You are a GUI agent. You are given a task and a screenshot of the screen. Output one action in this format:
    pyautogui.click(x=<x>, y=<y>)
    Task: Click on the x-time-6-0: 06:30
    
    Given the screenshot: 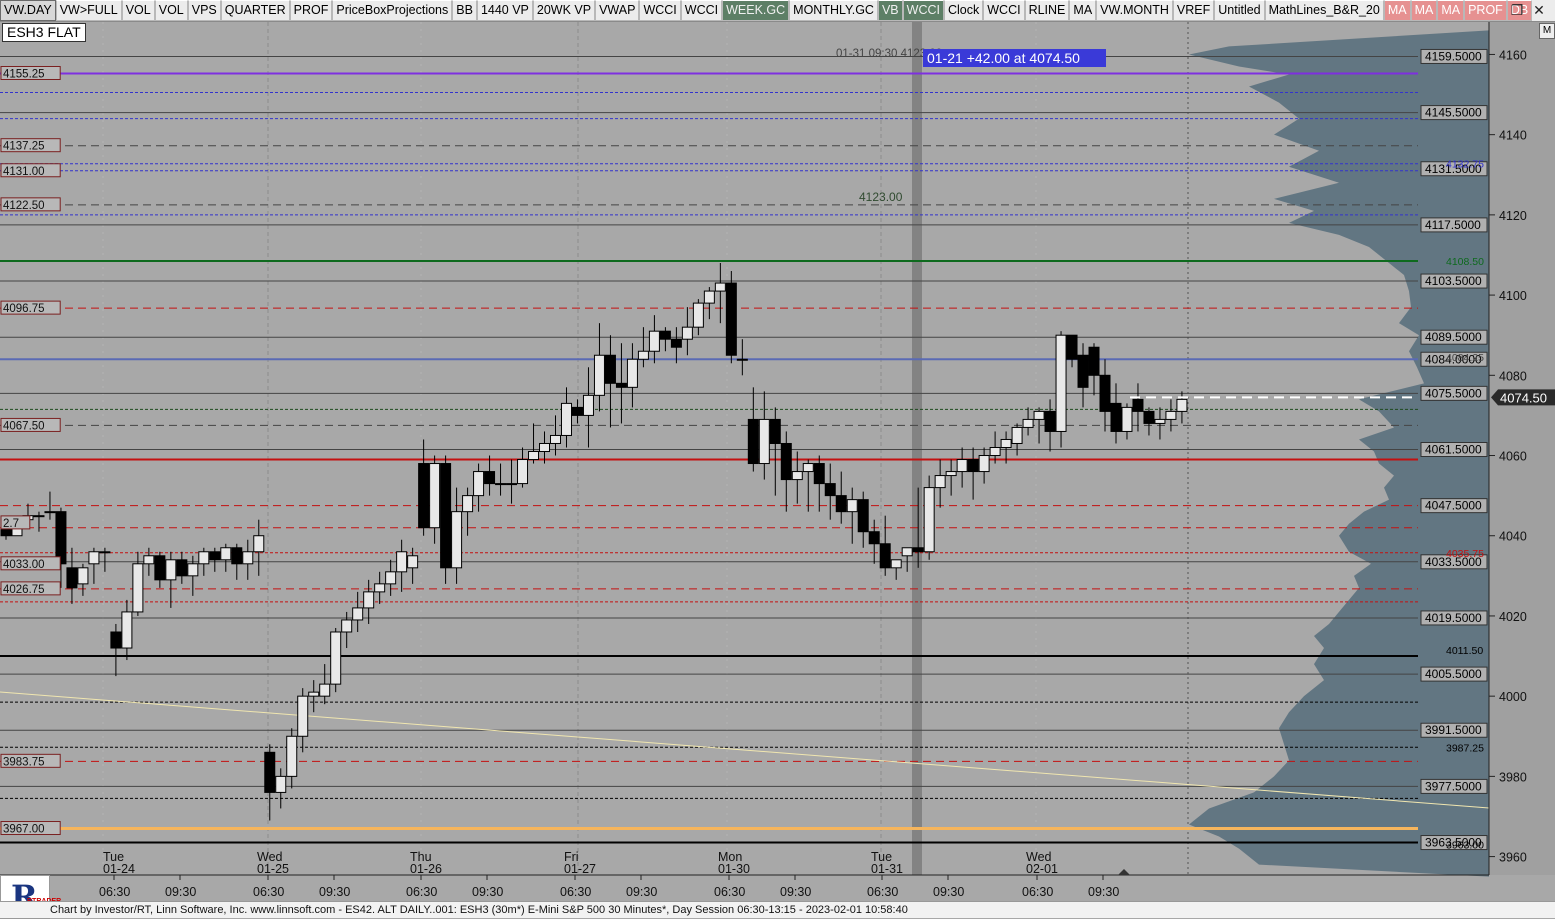 What is the action you would take?
    pyautogui.click(x=1037, y=892)
    